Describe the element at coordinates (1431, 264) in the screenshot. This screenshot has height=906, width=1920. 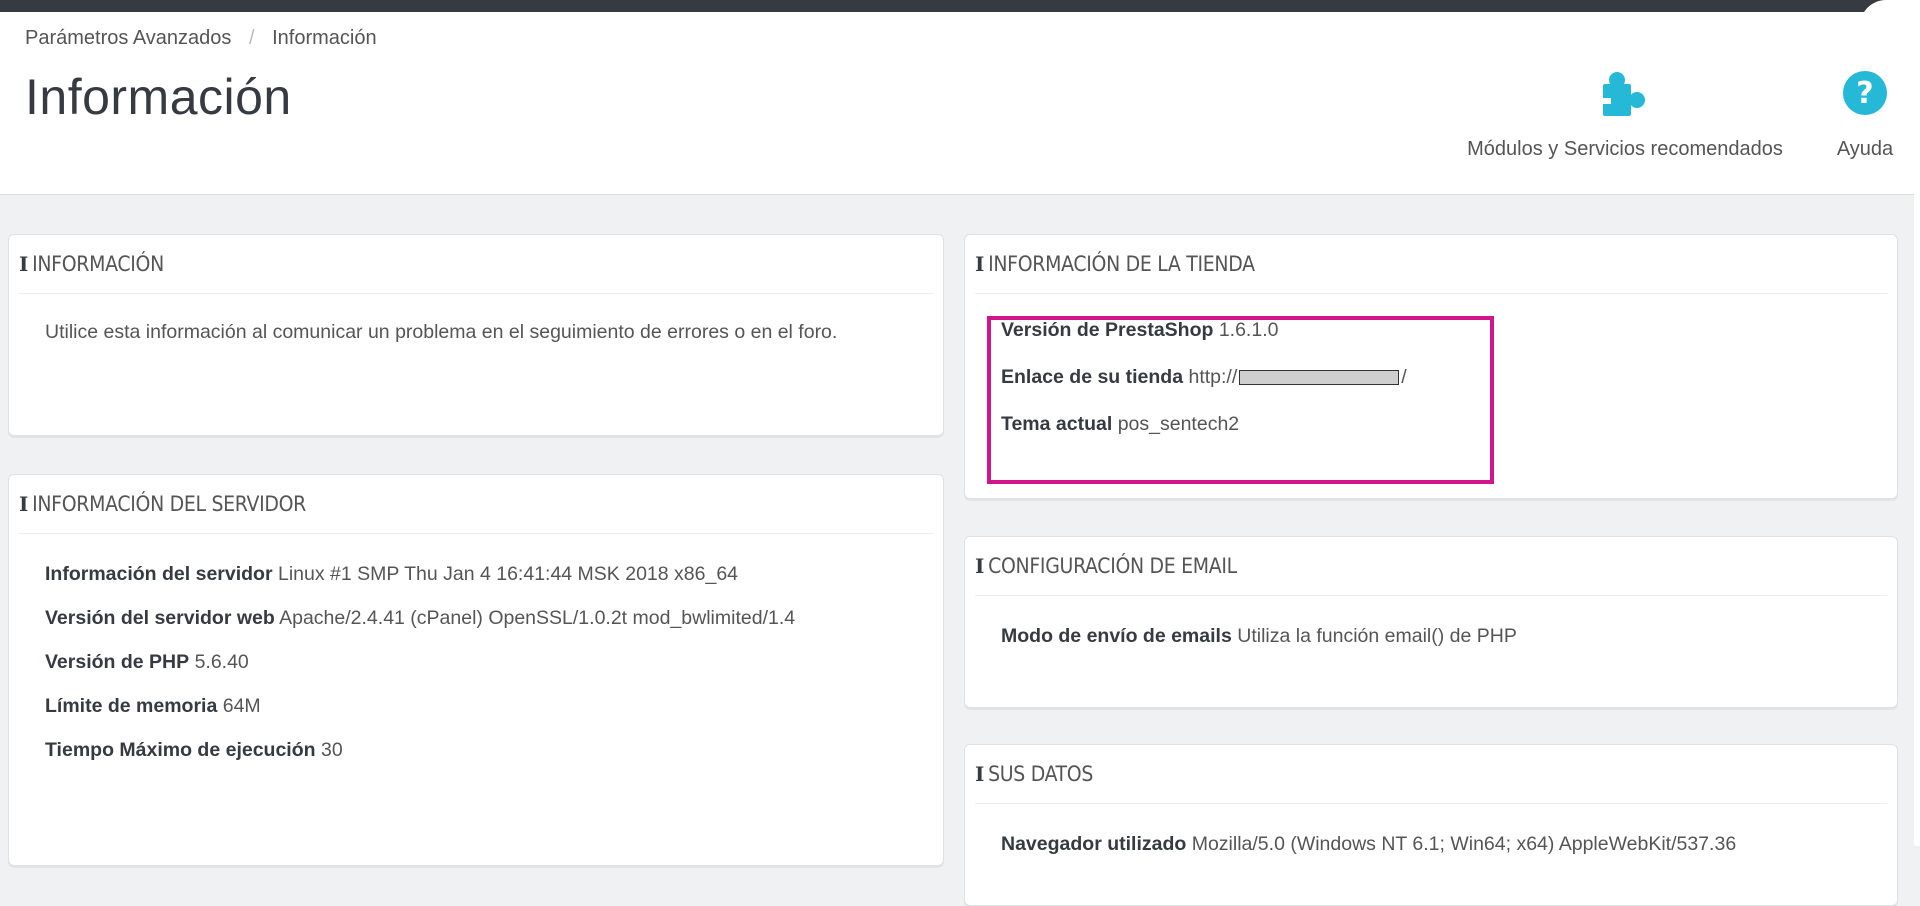
I see `store-panel-heading: i Información de la tienda` at that location.